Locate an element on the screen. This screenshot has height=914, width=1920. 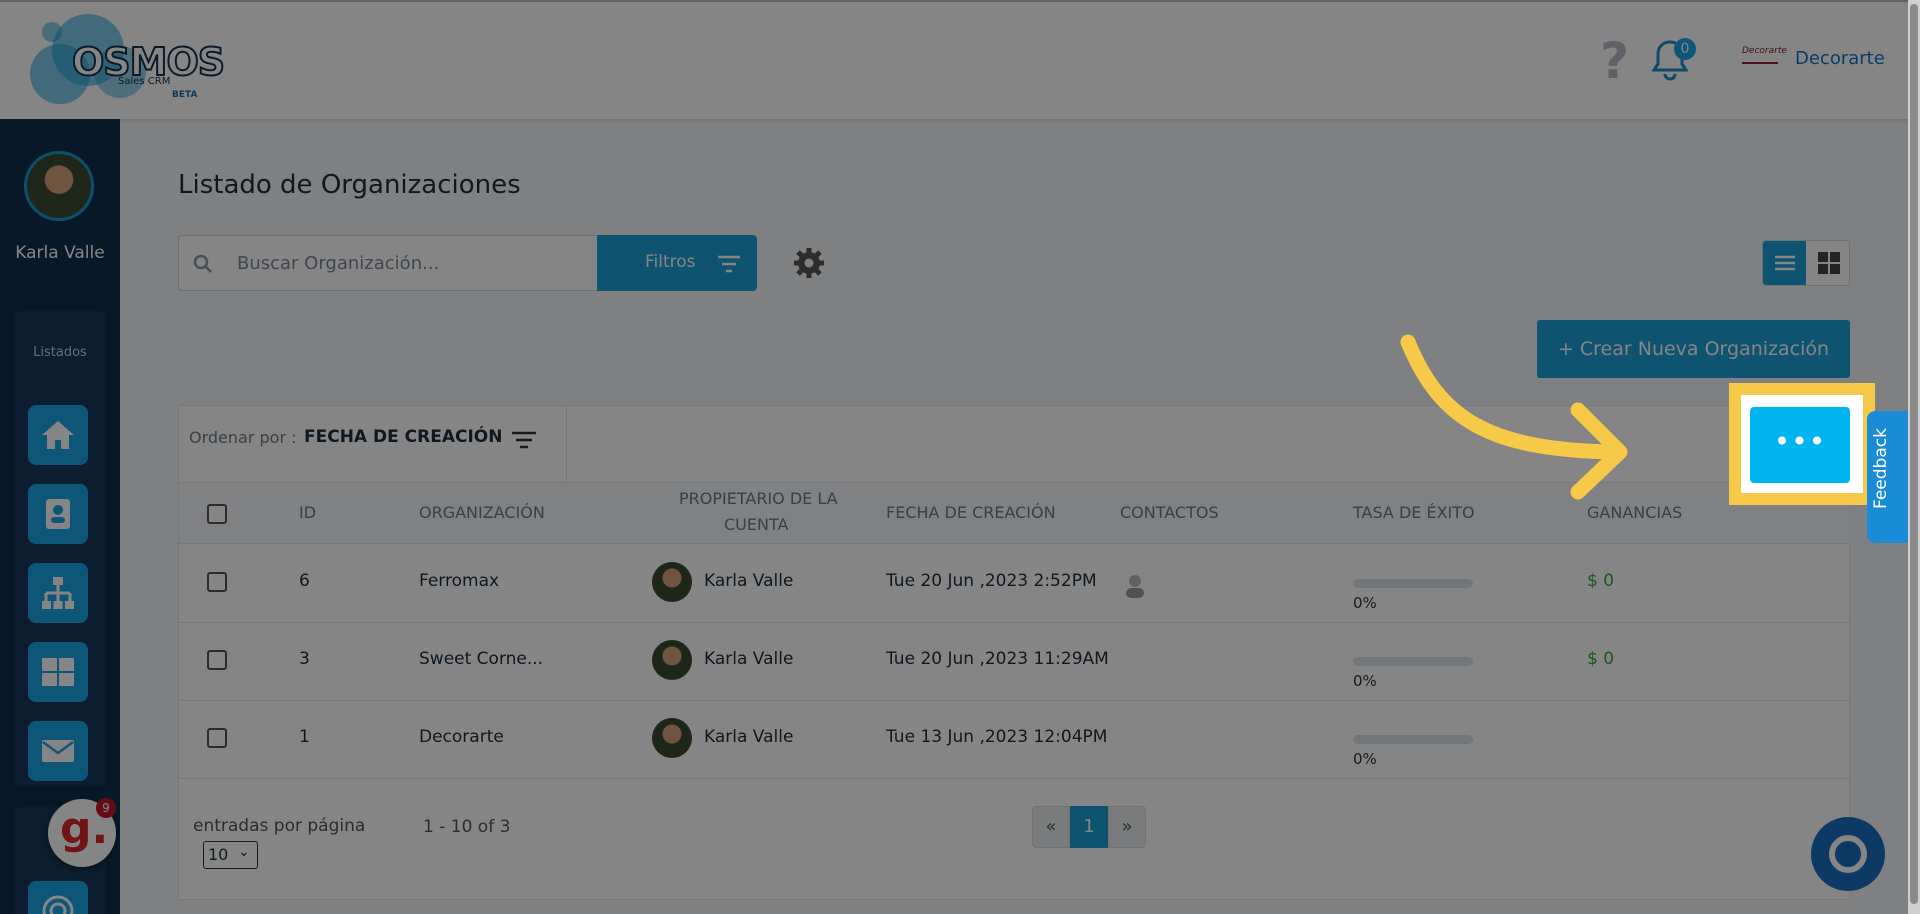
page-scrollbar is located at coordinates (1914, 457).